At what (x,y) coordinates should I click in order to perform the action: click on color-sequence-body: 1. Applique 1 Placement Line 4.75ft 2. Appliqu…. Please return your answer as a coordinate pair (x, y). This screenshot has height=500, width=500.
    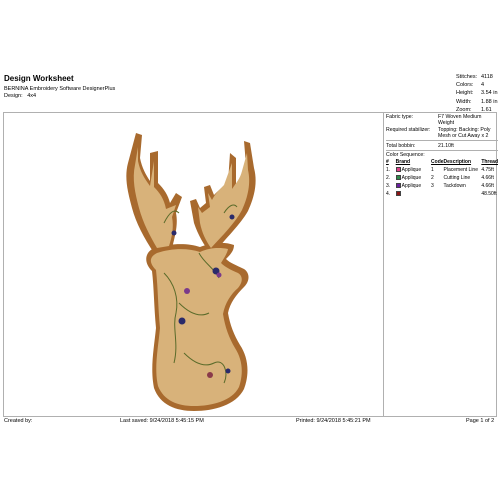
    Looking at the image, I should click on (442, 182).